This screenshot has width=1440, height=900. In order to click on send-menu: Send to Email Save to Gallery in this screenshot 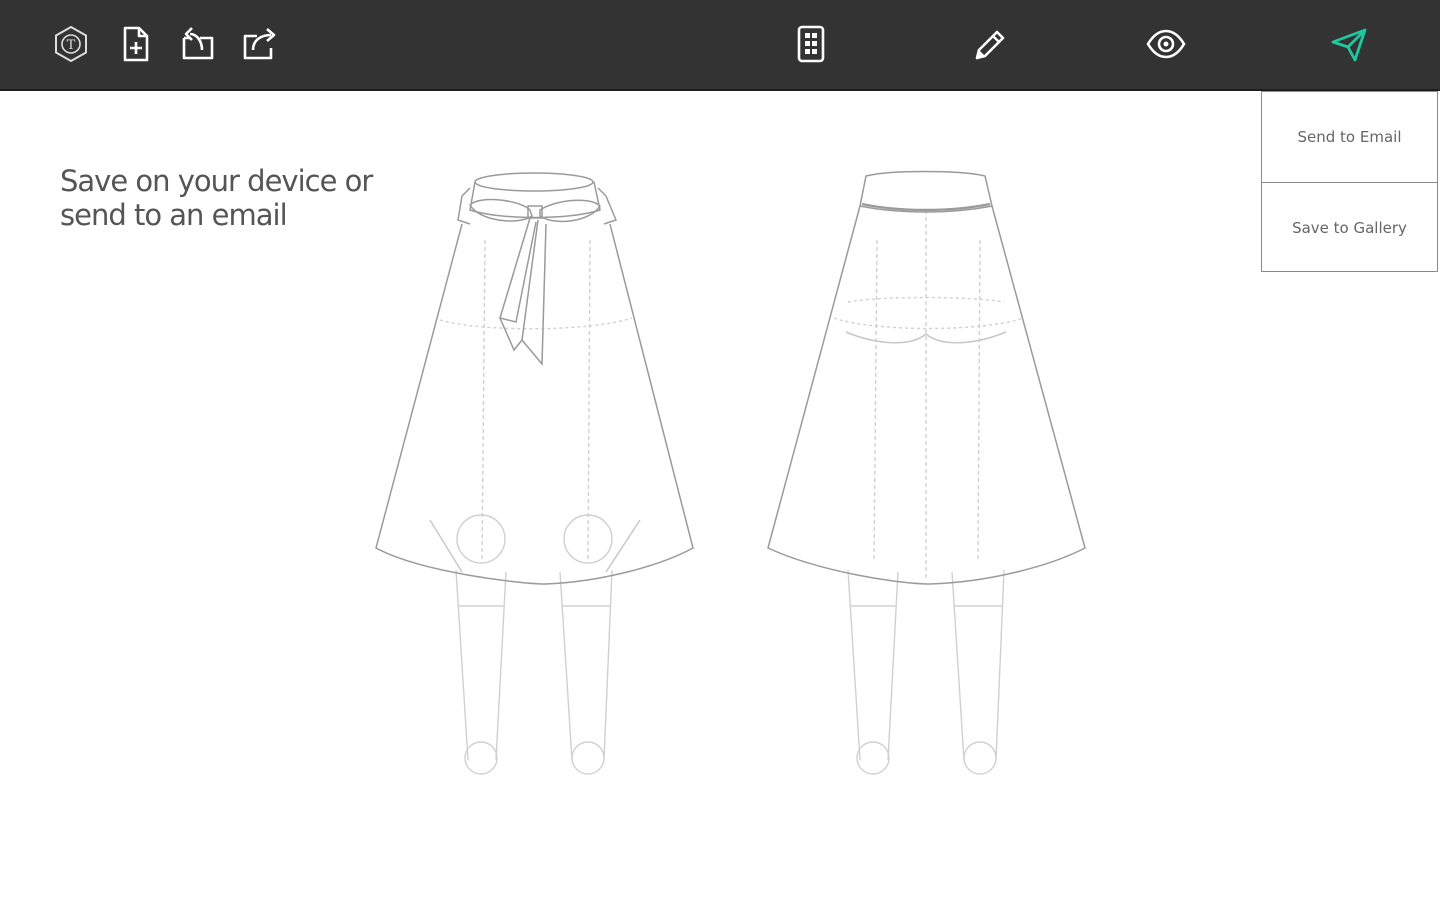, I will do `click(1349, 181)`.